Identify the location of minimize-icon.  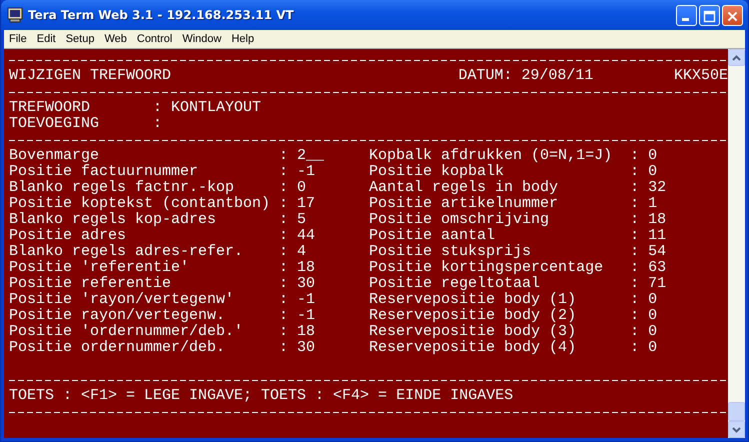
(685, 19).